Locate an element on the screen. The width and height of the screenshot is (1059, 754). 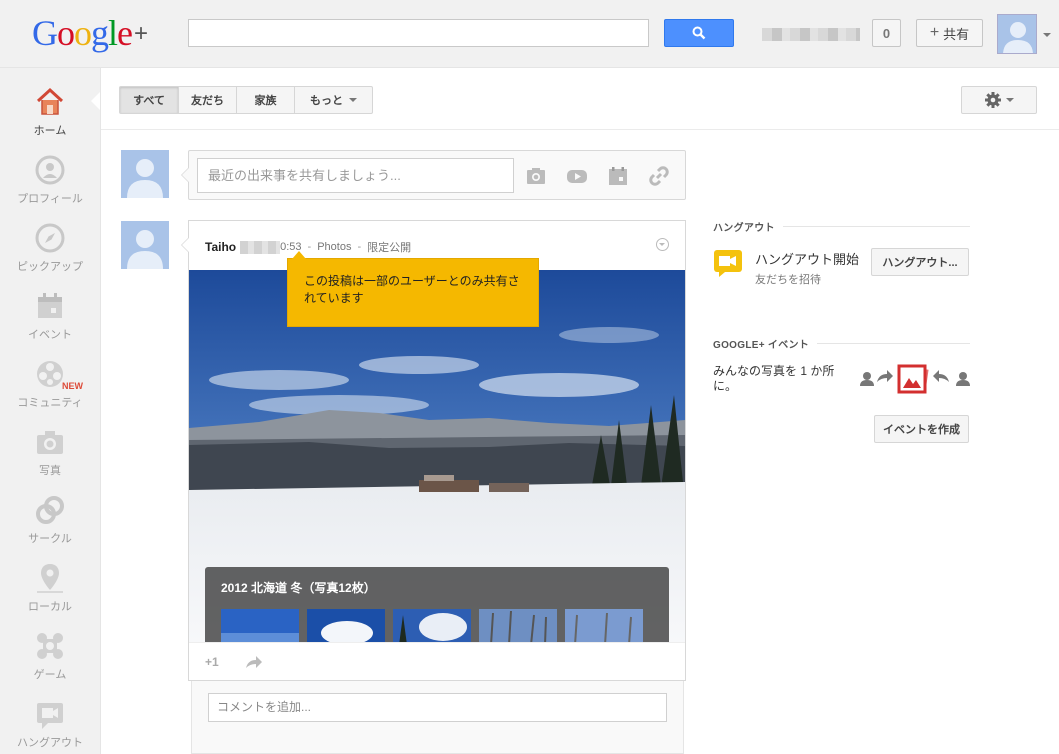
camera-icon is located at coordinates (50, 442).